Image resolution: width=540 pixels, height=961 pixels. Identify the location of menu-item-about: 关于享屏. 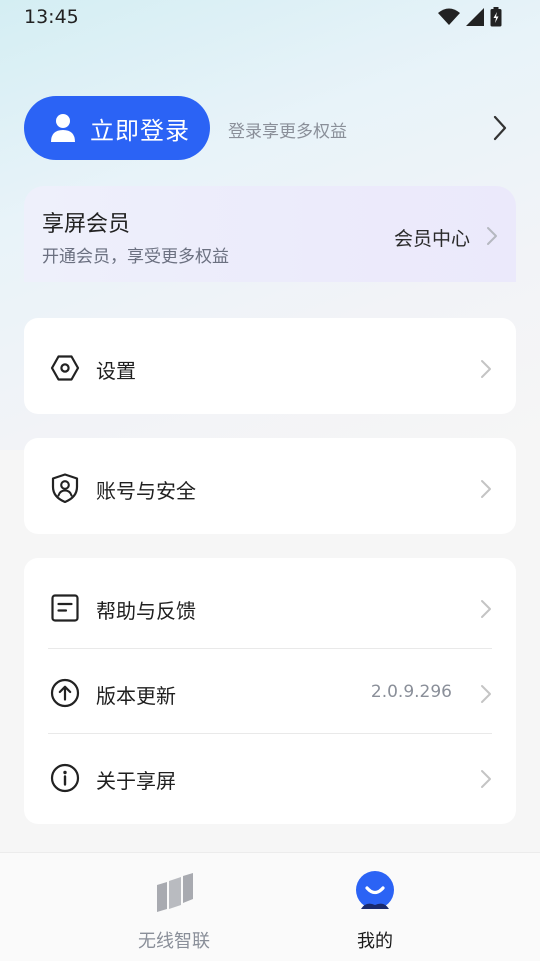
(270, 776).